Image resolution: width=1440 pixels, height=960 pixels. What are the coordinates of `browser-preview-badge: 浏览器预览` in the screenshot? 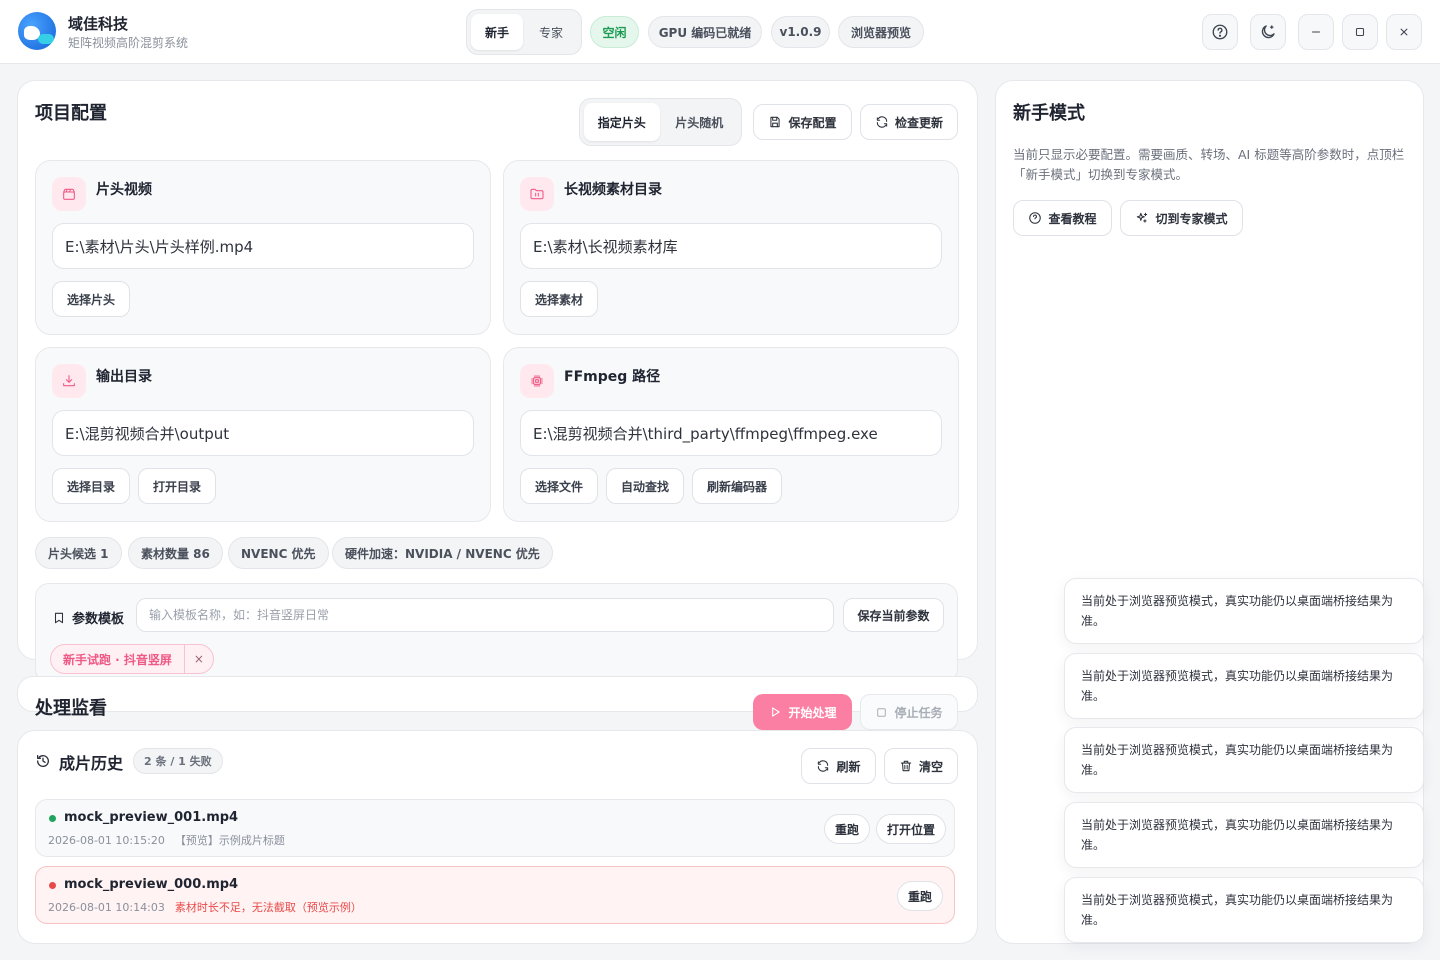 It's located at (881, 32).